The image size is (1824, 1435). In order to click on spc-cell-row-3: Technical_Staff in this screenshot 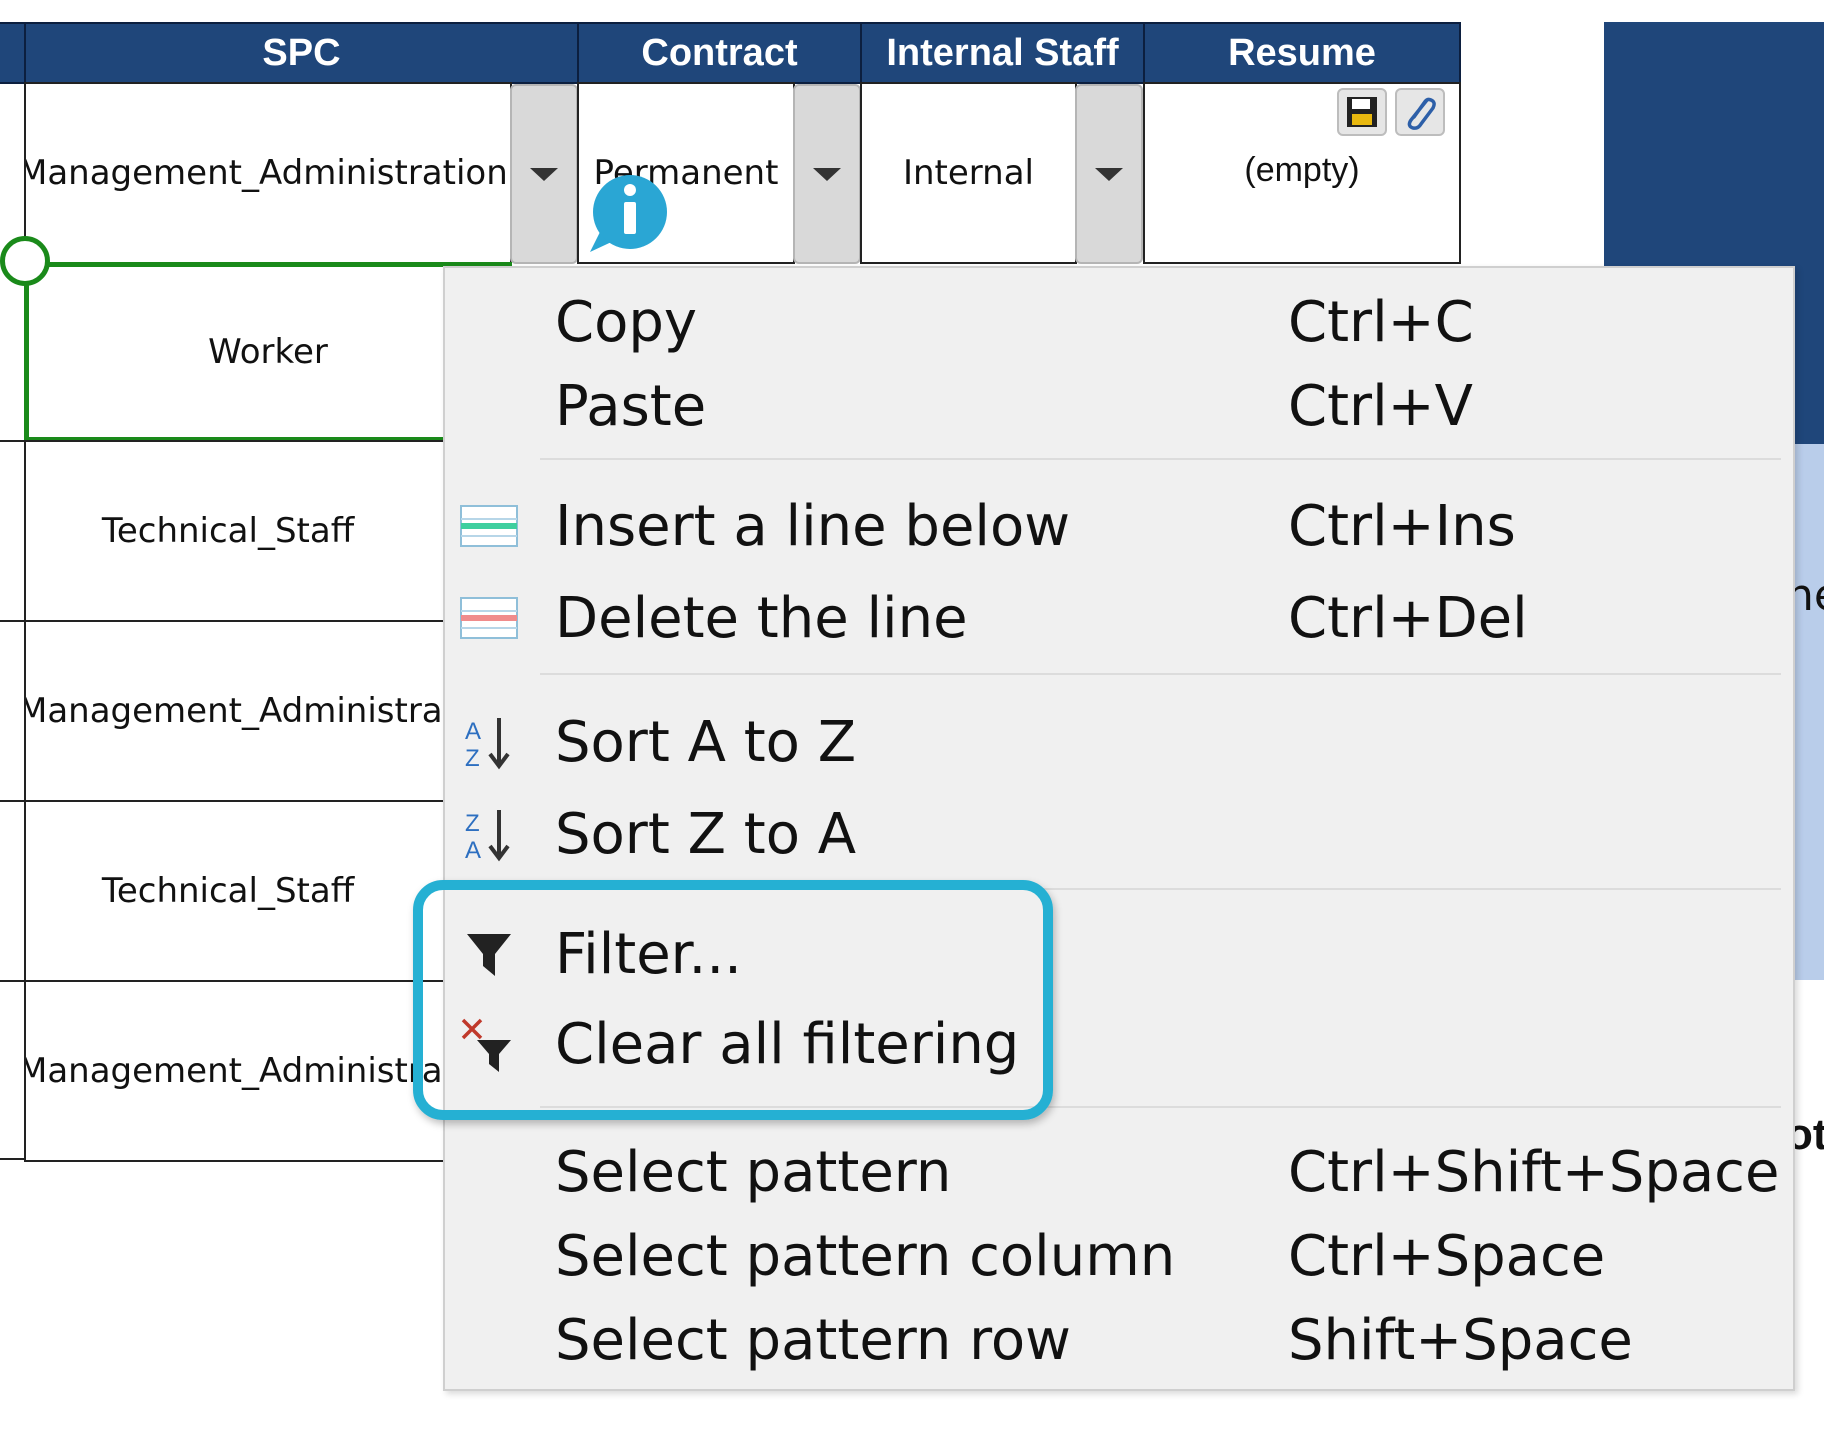, I will do `click(268, 531)`.